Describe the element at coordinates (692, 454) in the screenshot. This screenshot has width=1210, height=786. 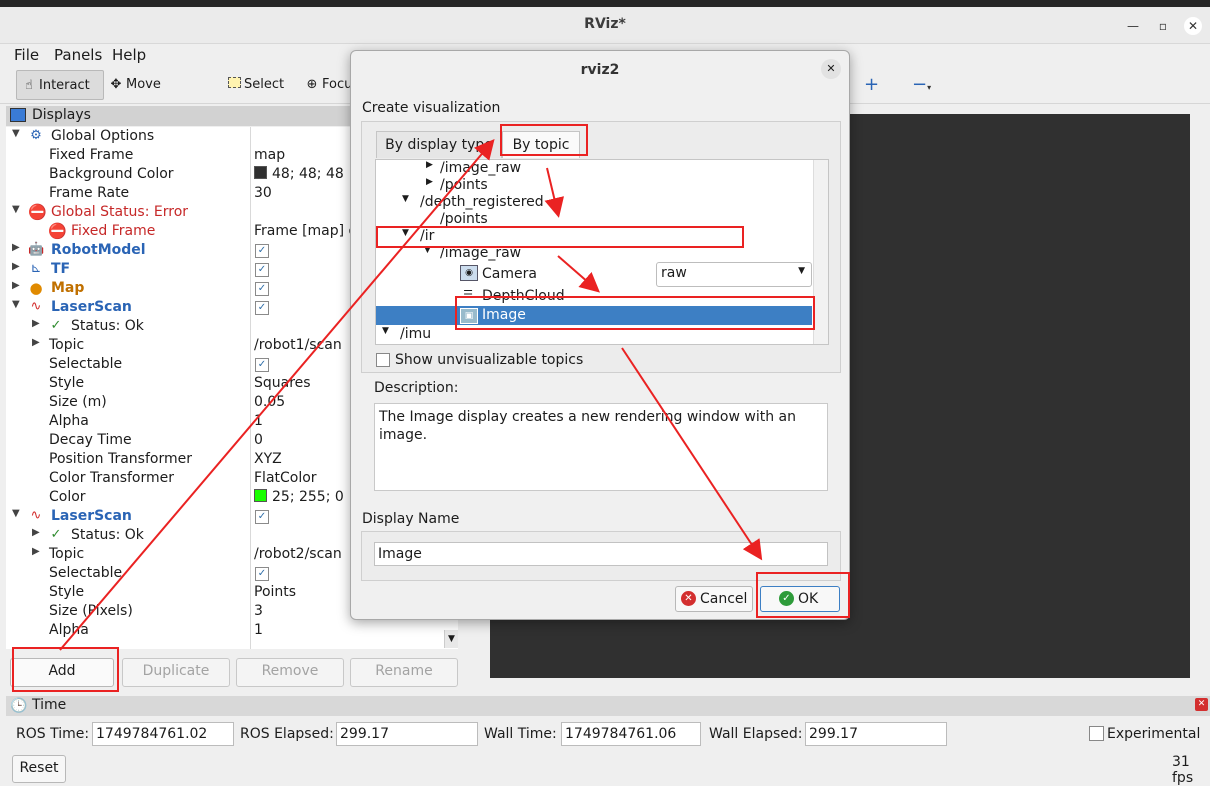
I see `arrow-image-to-ok` at that location.